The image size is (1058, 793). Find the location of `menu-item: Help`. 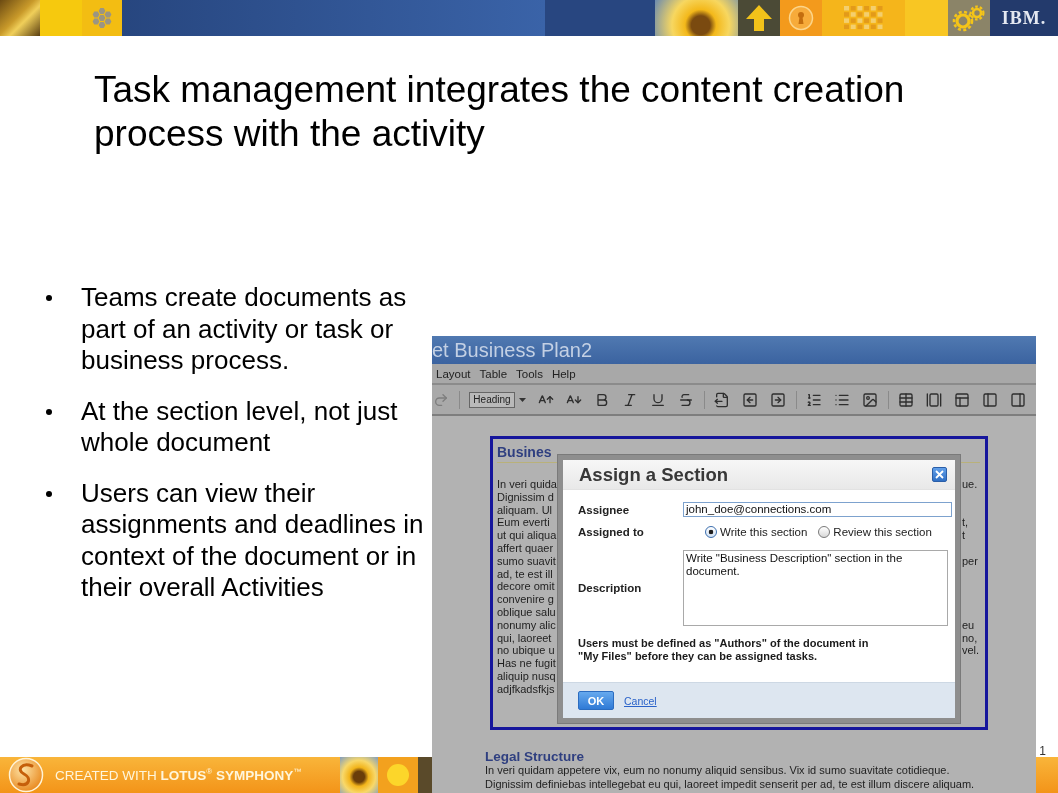

menu-item: Help is located at coordinates (563, 373).